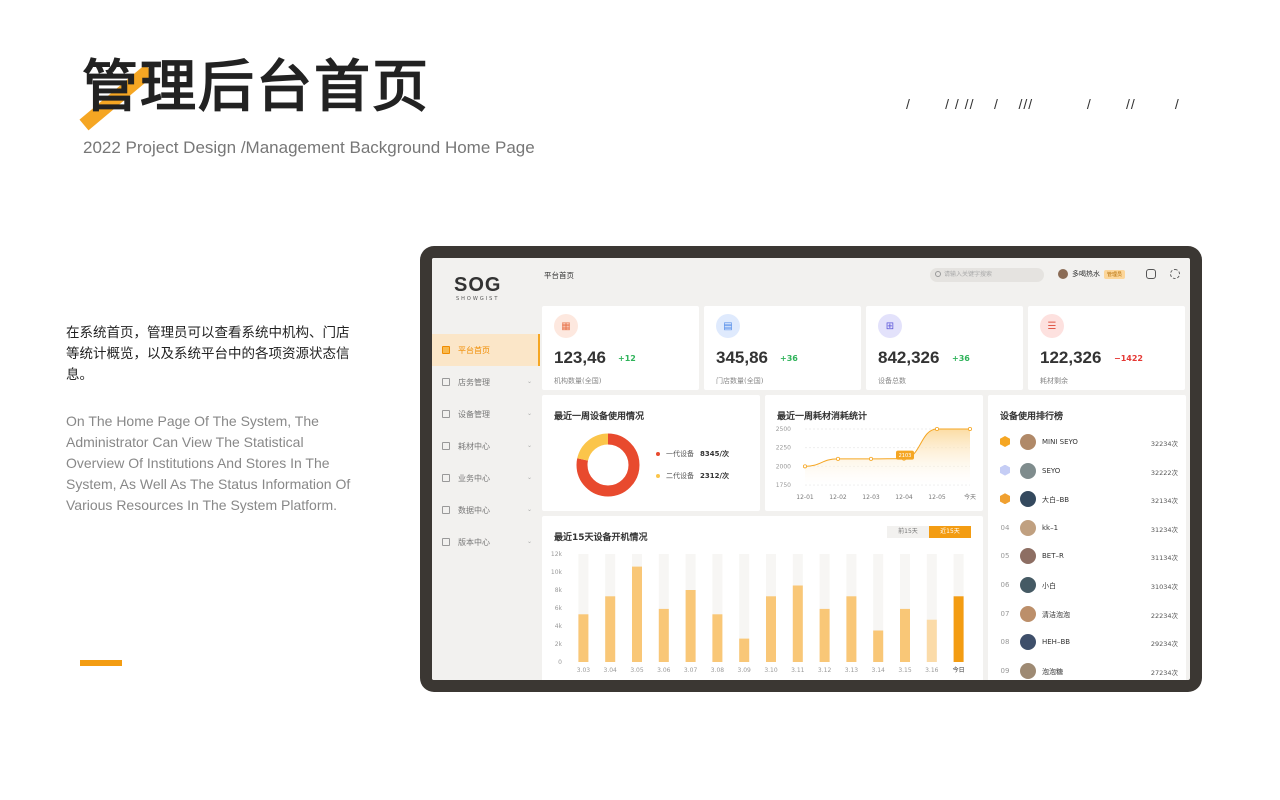  Describe the element at coordinates (1043, 104) in the screenshot. I see `decorative-slashes: / / / // / /// / // /` at that location.